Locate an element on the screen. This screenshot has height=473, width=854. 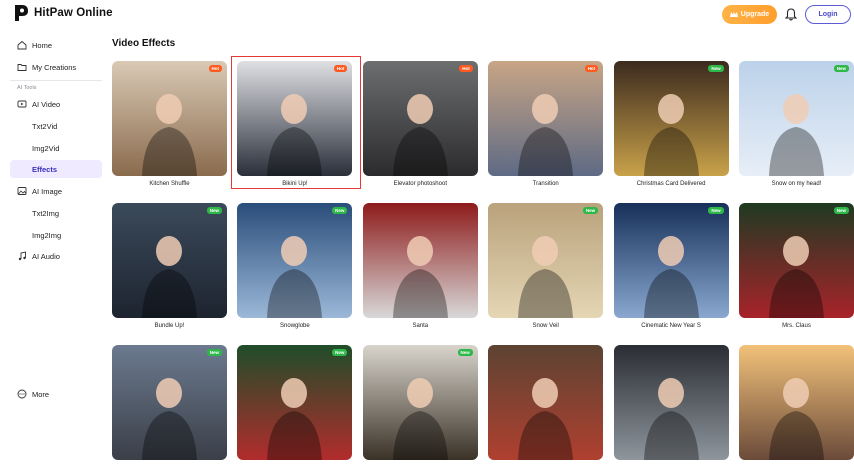
login-button: Login is located at coordinates (828, 14).